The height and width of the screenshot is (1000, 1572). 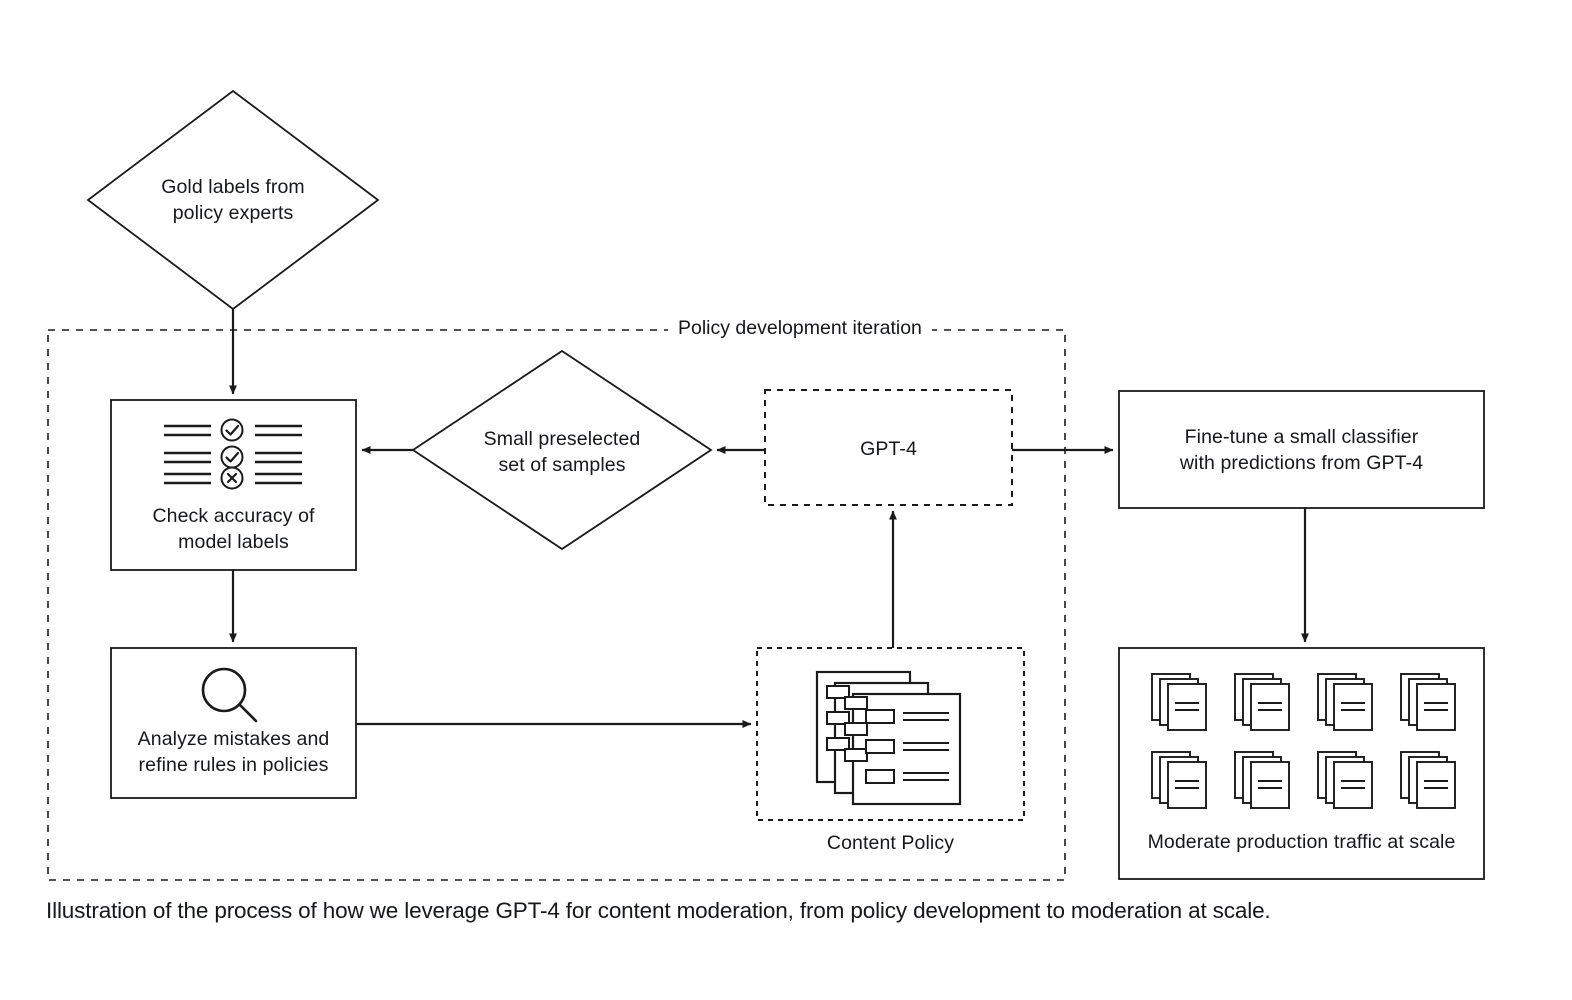 I want to click on gold-labels-label: Gold labels from policy experts, so click(x=233, y=200).